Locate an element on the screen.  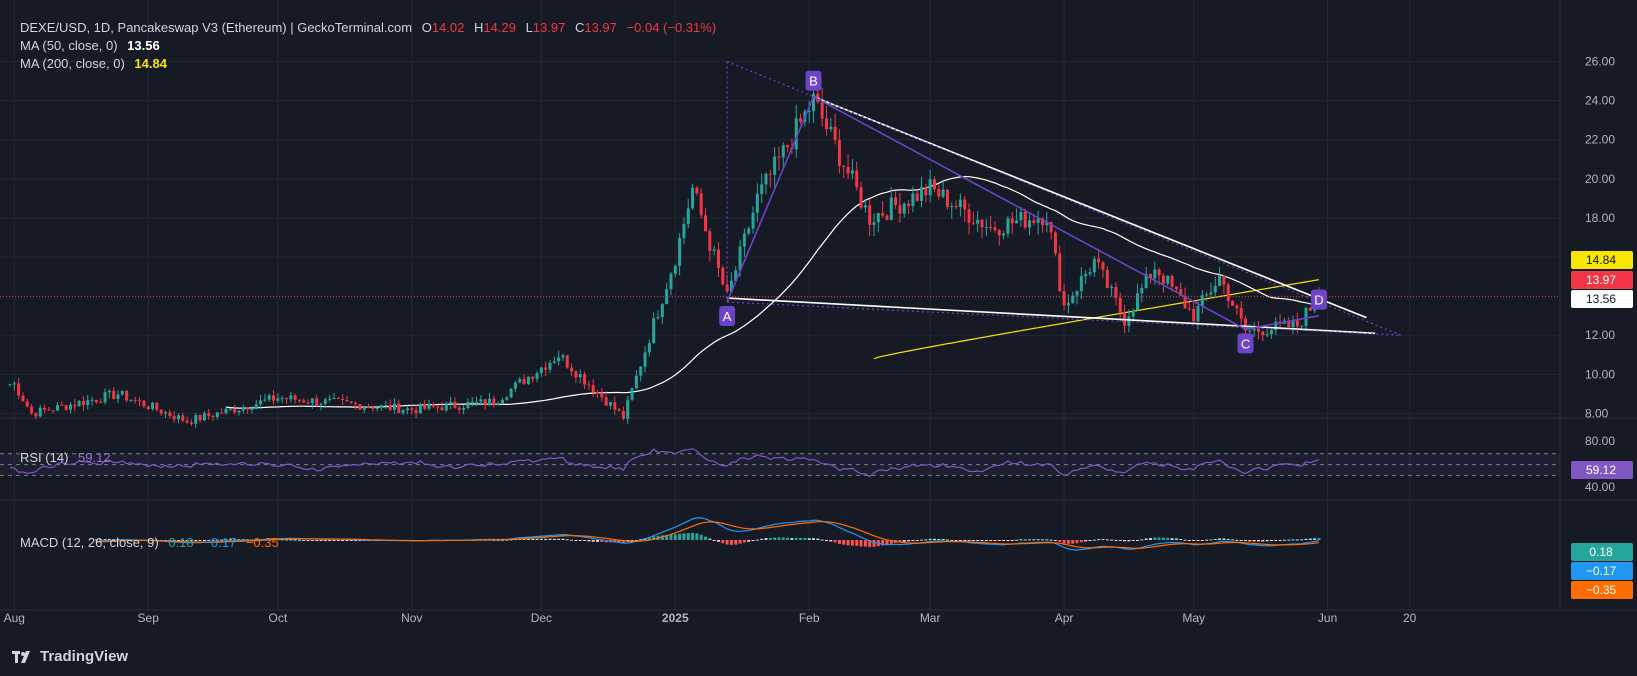
ma200-legend: MA (200, close, 0) 14.84 is located at coordinates (96, 63).